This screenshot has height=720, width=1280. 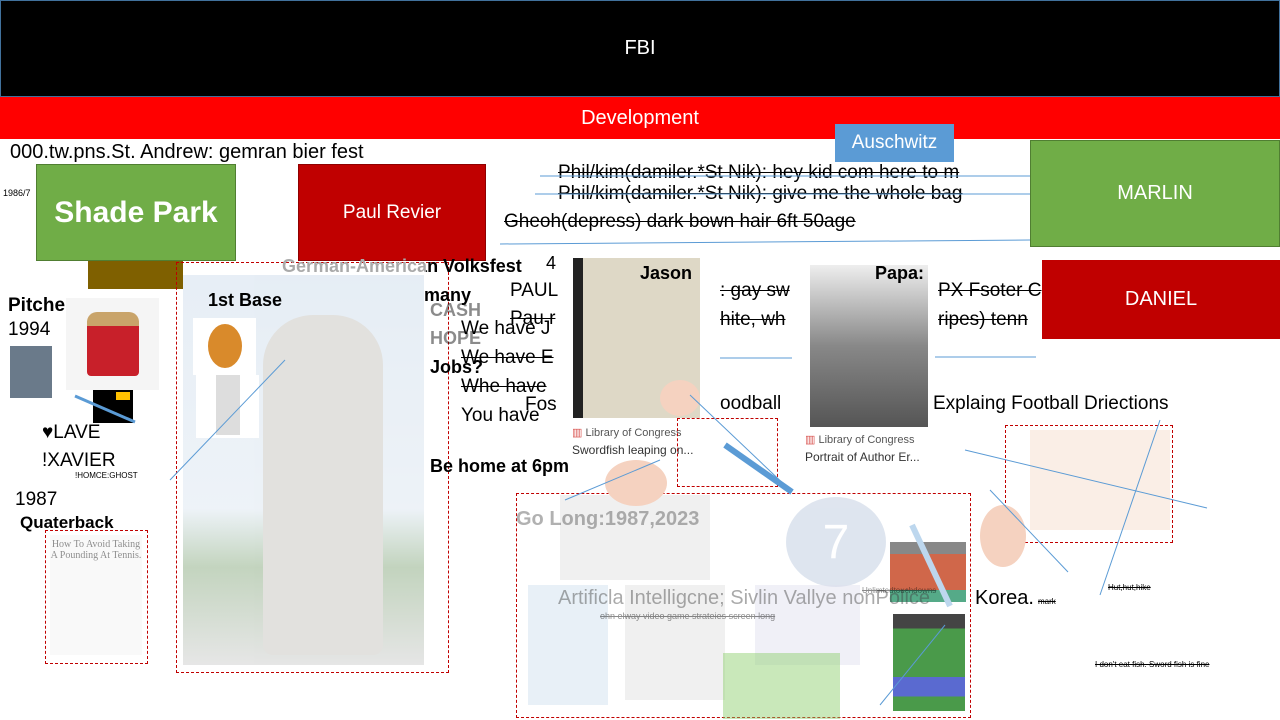 I want to click on number-four: 4, so click(x=551, y=263).